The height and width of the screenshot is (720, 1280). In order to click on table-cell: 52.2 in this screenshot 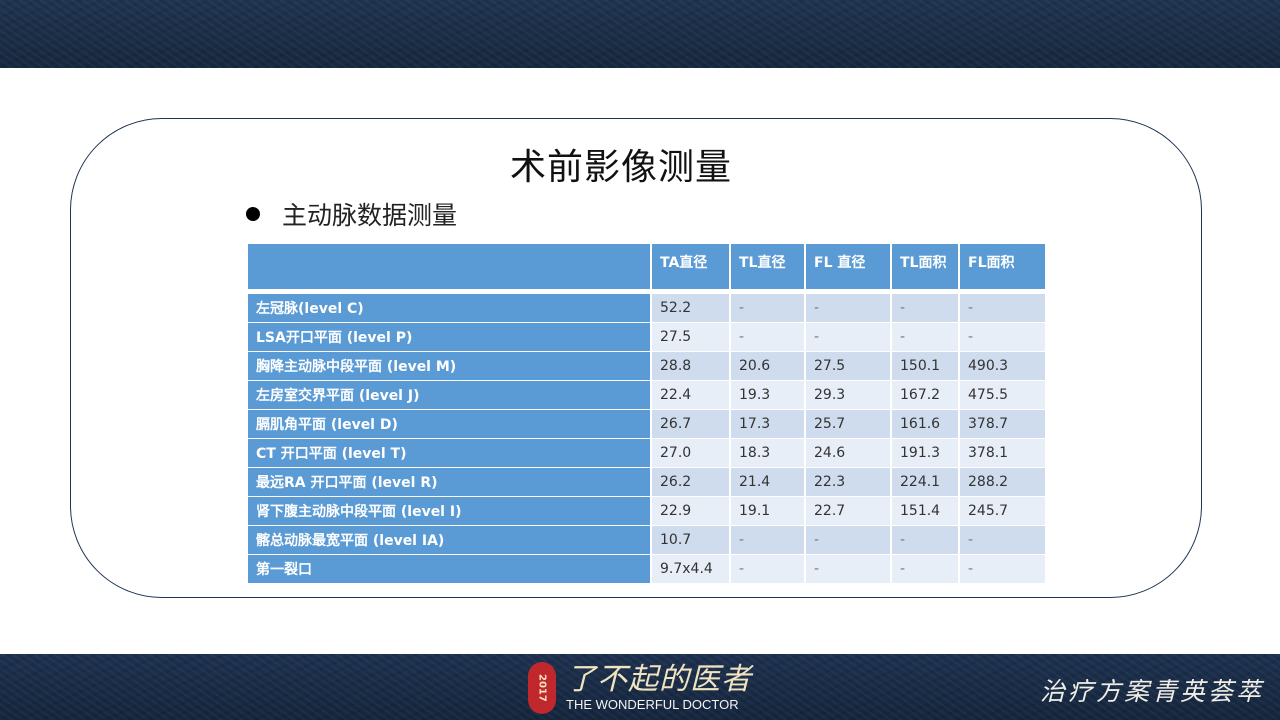, I will do `click(690, 308)`.